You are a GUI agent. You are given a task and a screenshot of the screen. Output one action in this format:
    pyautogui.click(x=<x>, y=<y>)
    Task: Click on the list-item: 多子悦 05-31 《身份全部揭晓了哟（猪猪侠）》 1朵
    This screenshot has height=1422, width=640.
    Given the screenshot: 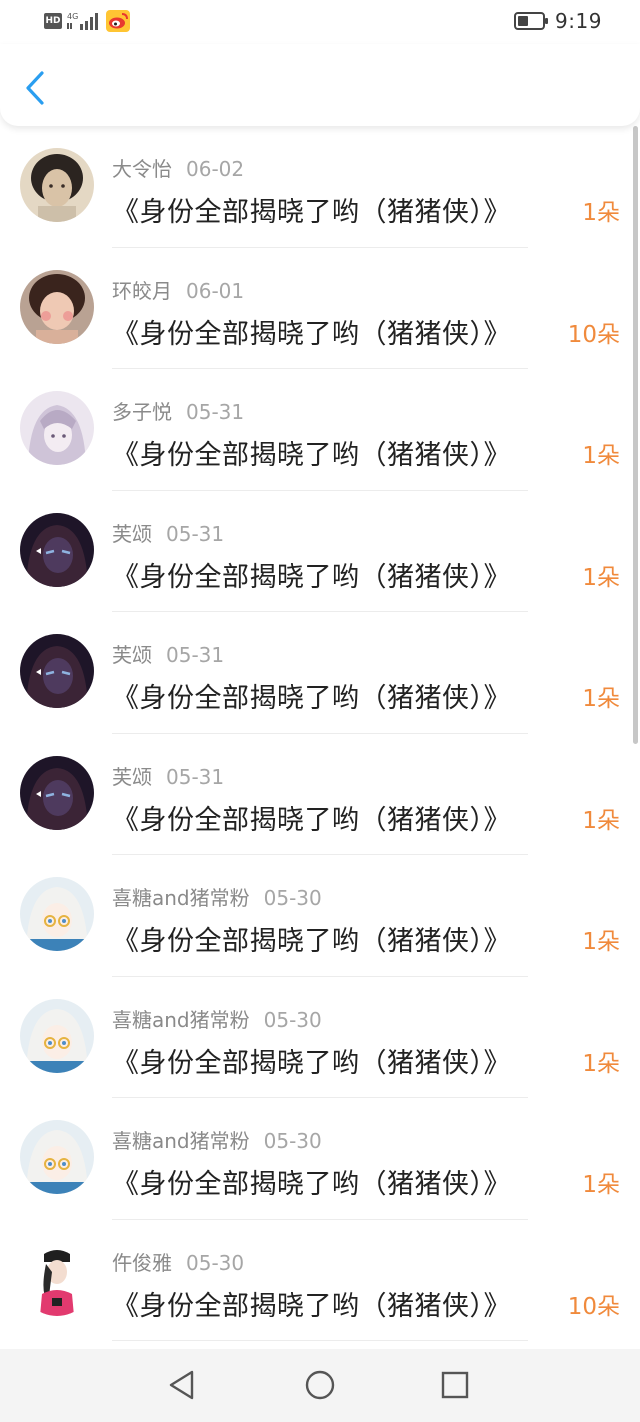 What is the action you would take?
    pyautogui.click(x=320, y=430)
    